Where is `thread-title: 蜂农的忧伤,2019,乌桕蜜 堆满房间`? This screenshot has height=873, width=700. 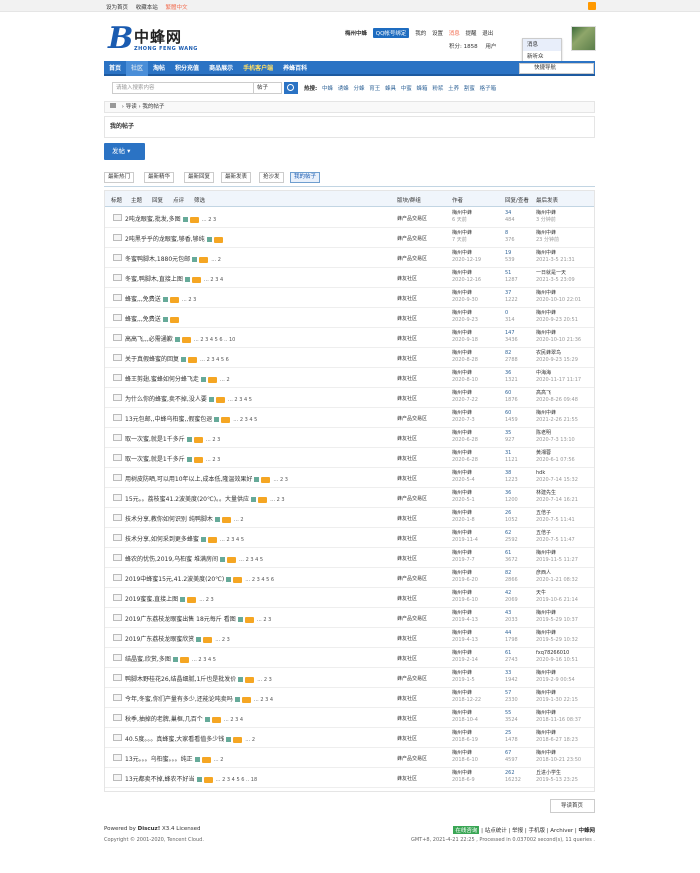
thread-title: 蜂农的忧伤,2019,乌桕蜜 堆满房间 is located at coordinates (171, 559).